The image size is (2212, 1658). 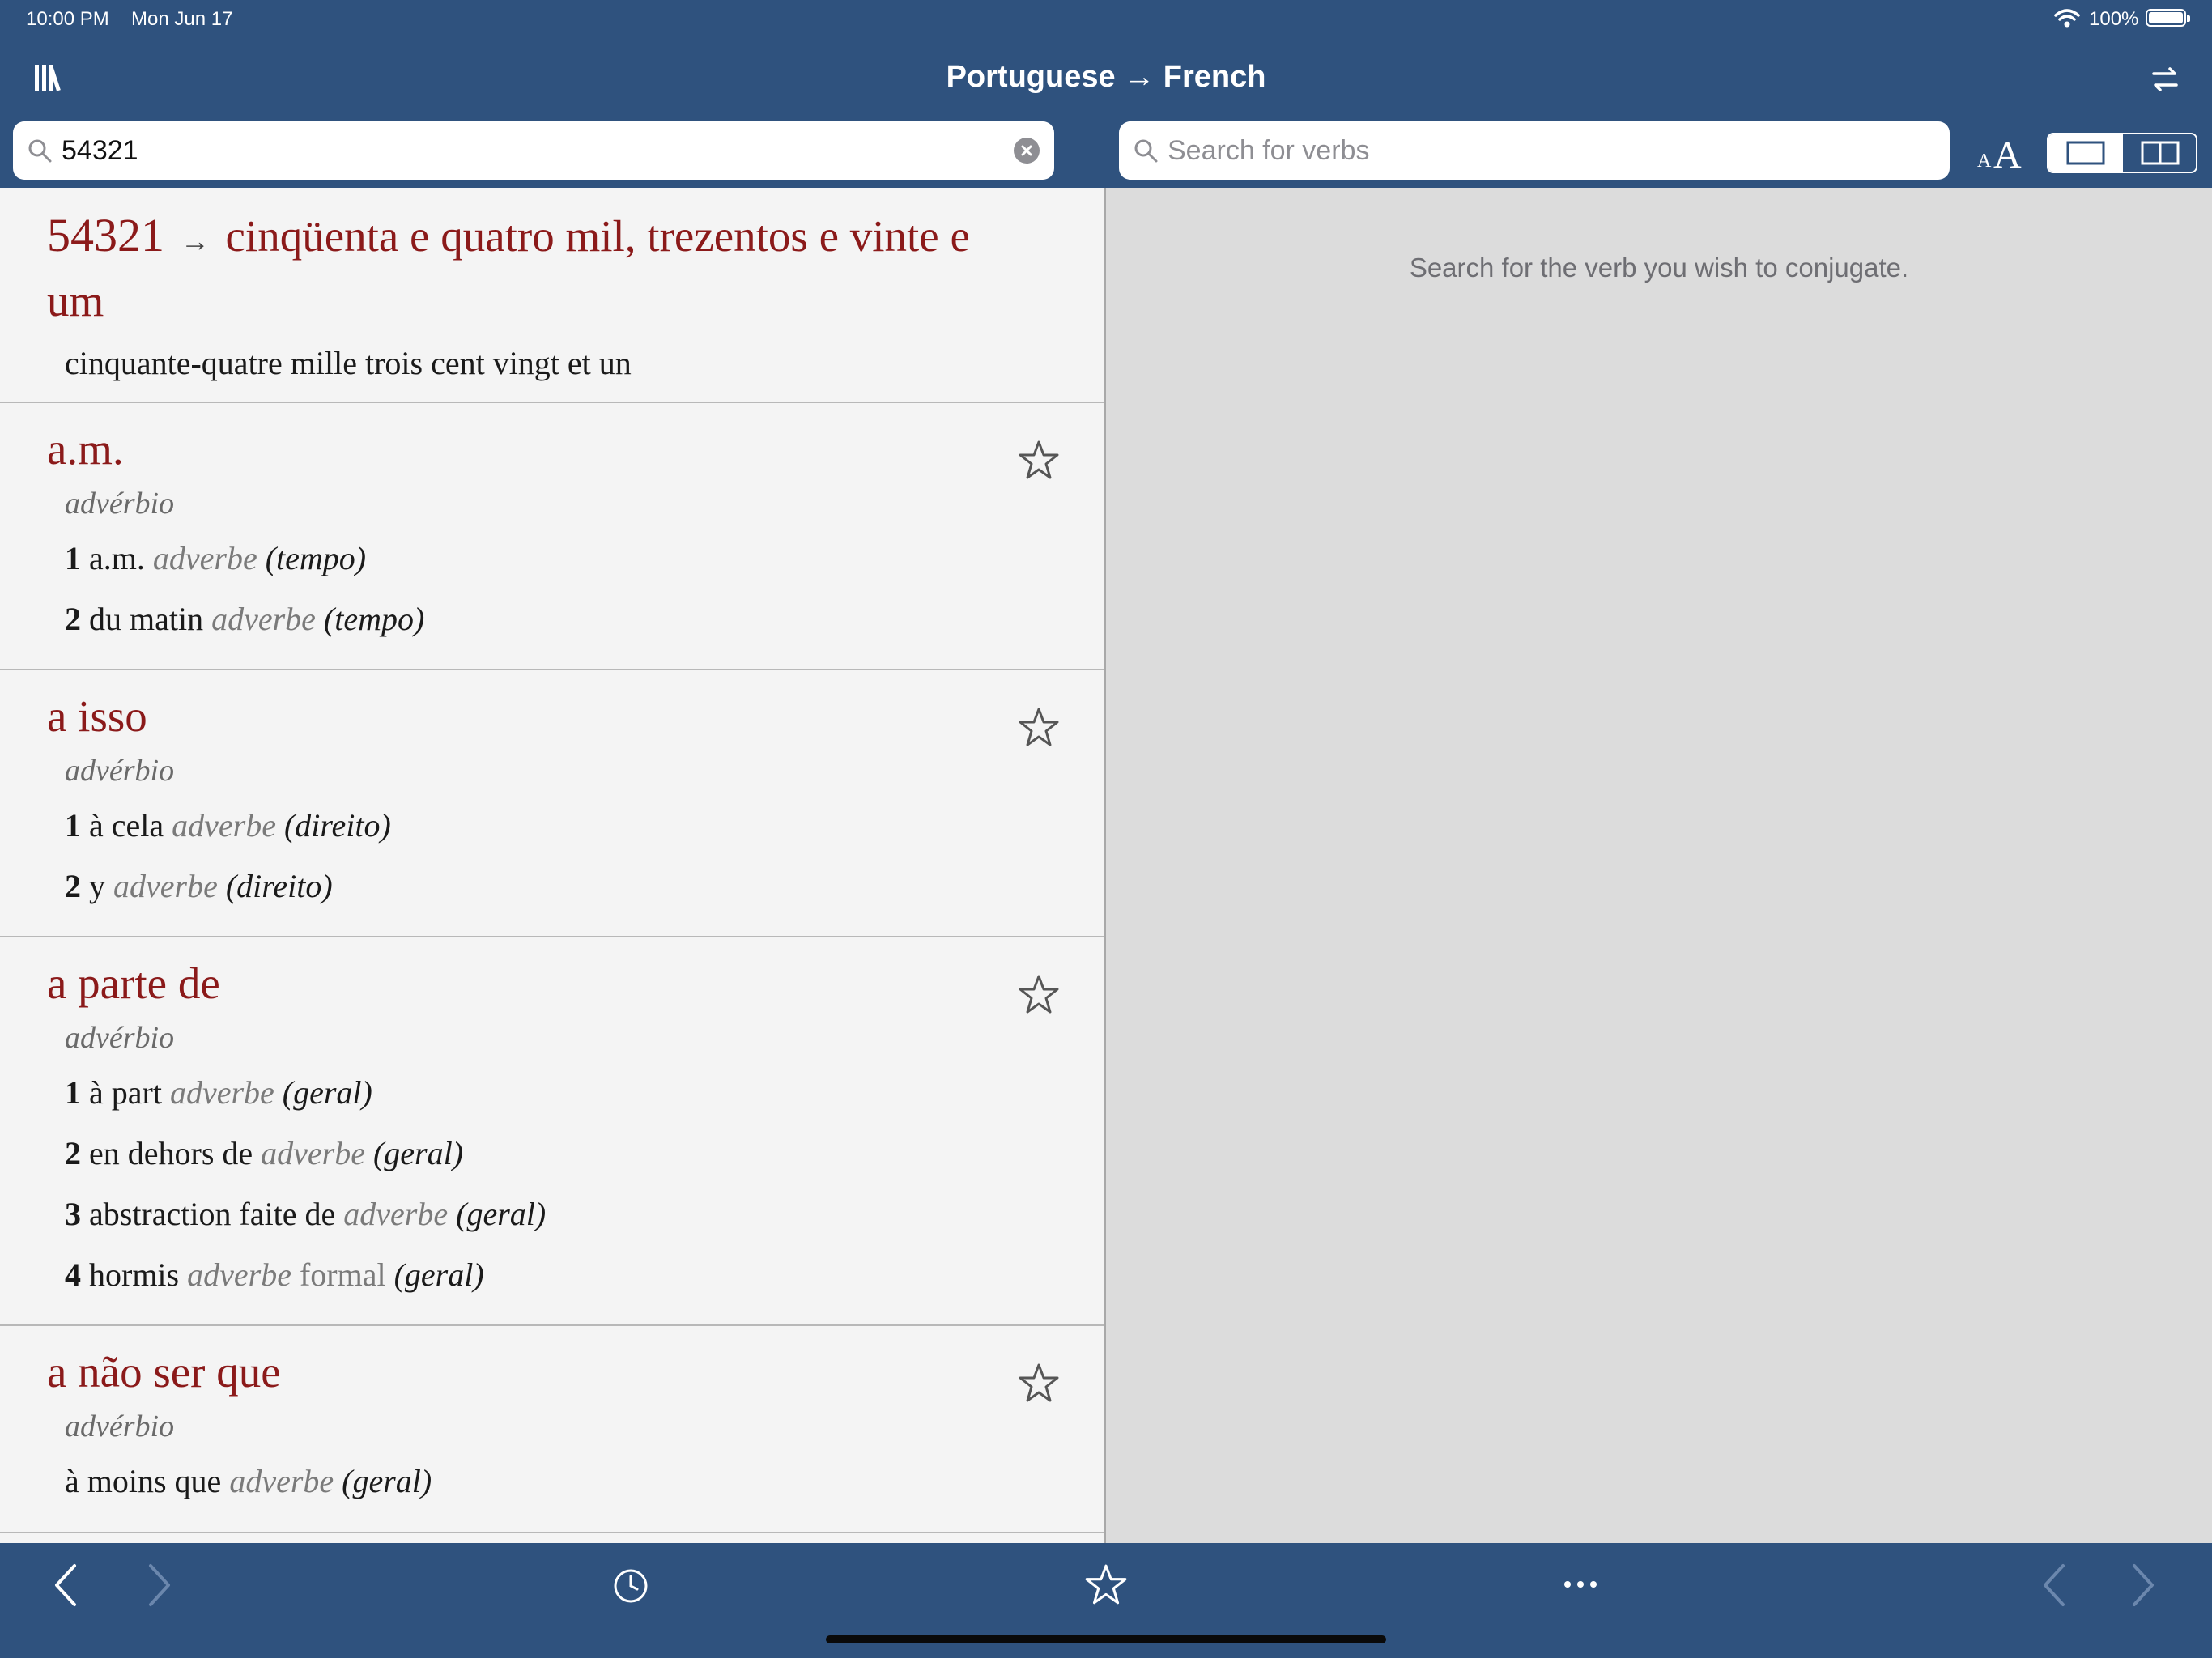 I want to click on favorites-star-icon, so click(x=1106, y=1585).